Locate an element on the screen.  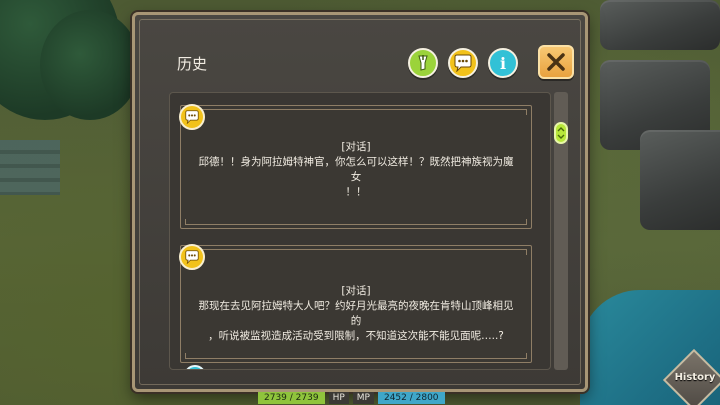
history-button-label: History is located at coordinates (694, 377).